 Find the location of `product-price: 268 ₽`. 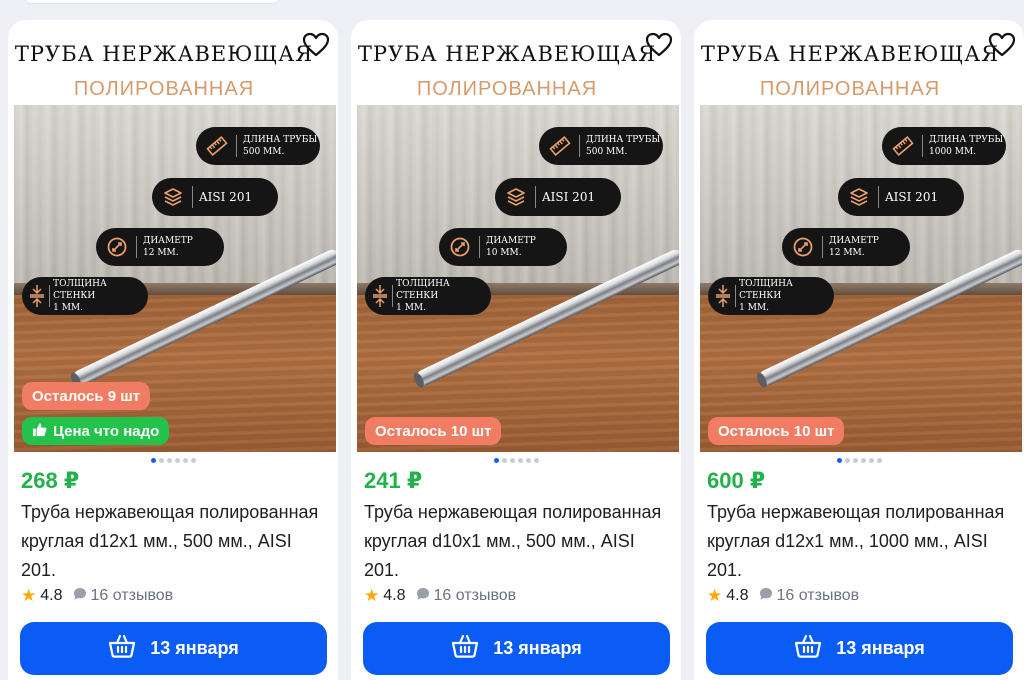

product-price: 268 ₽ is located at coordinates (50, 480).